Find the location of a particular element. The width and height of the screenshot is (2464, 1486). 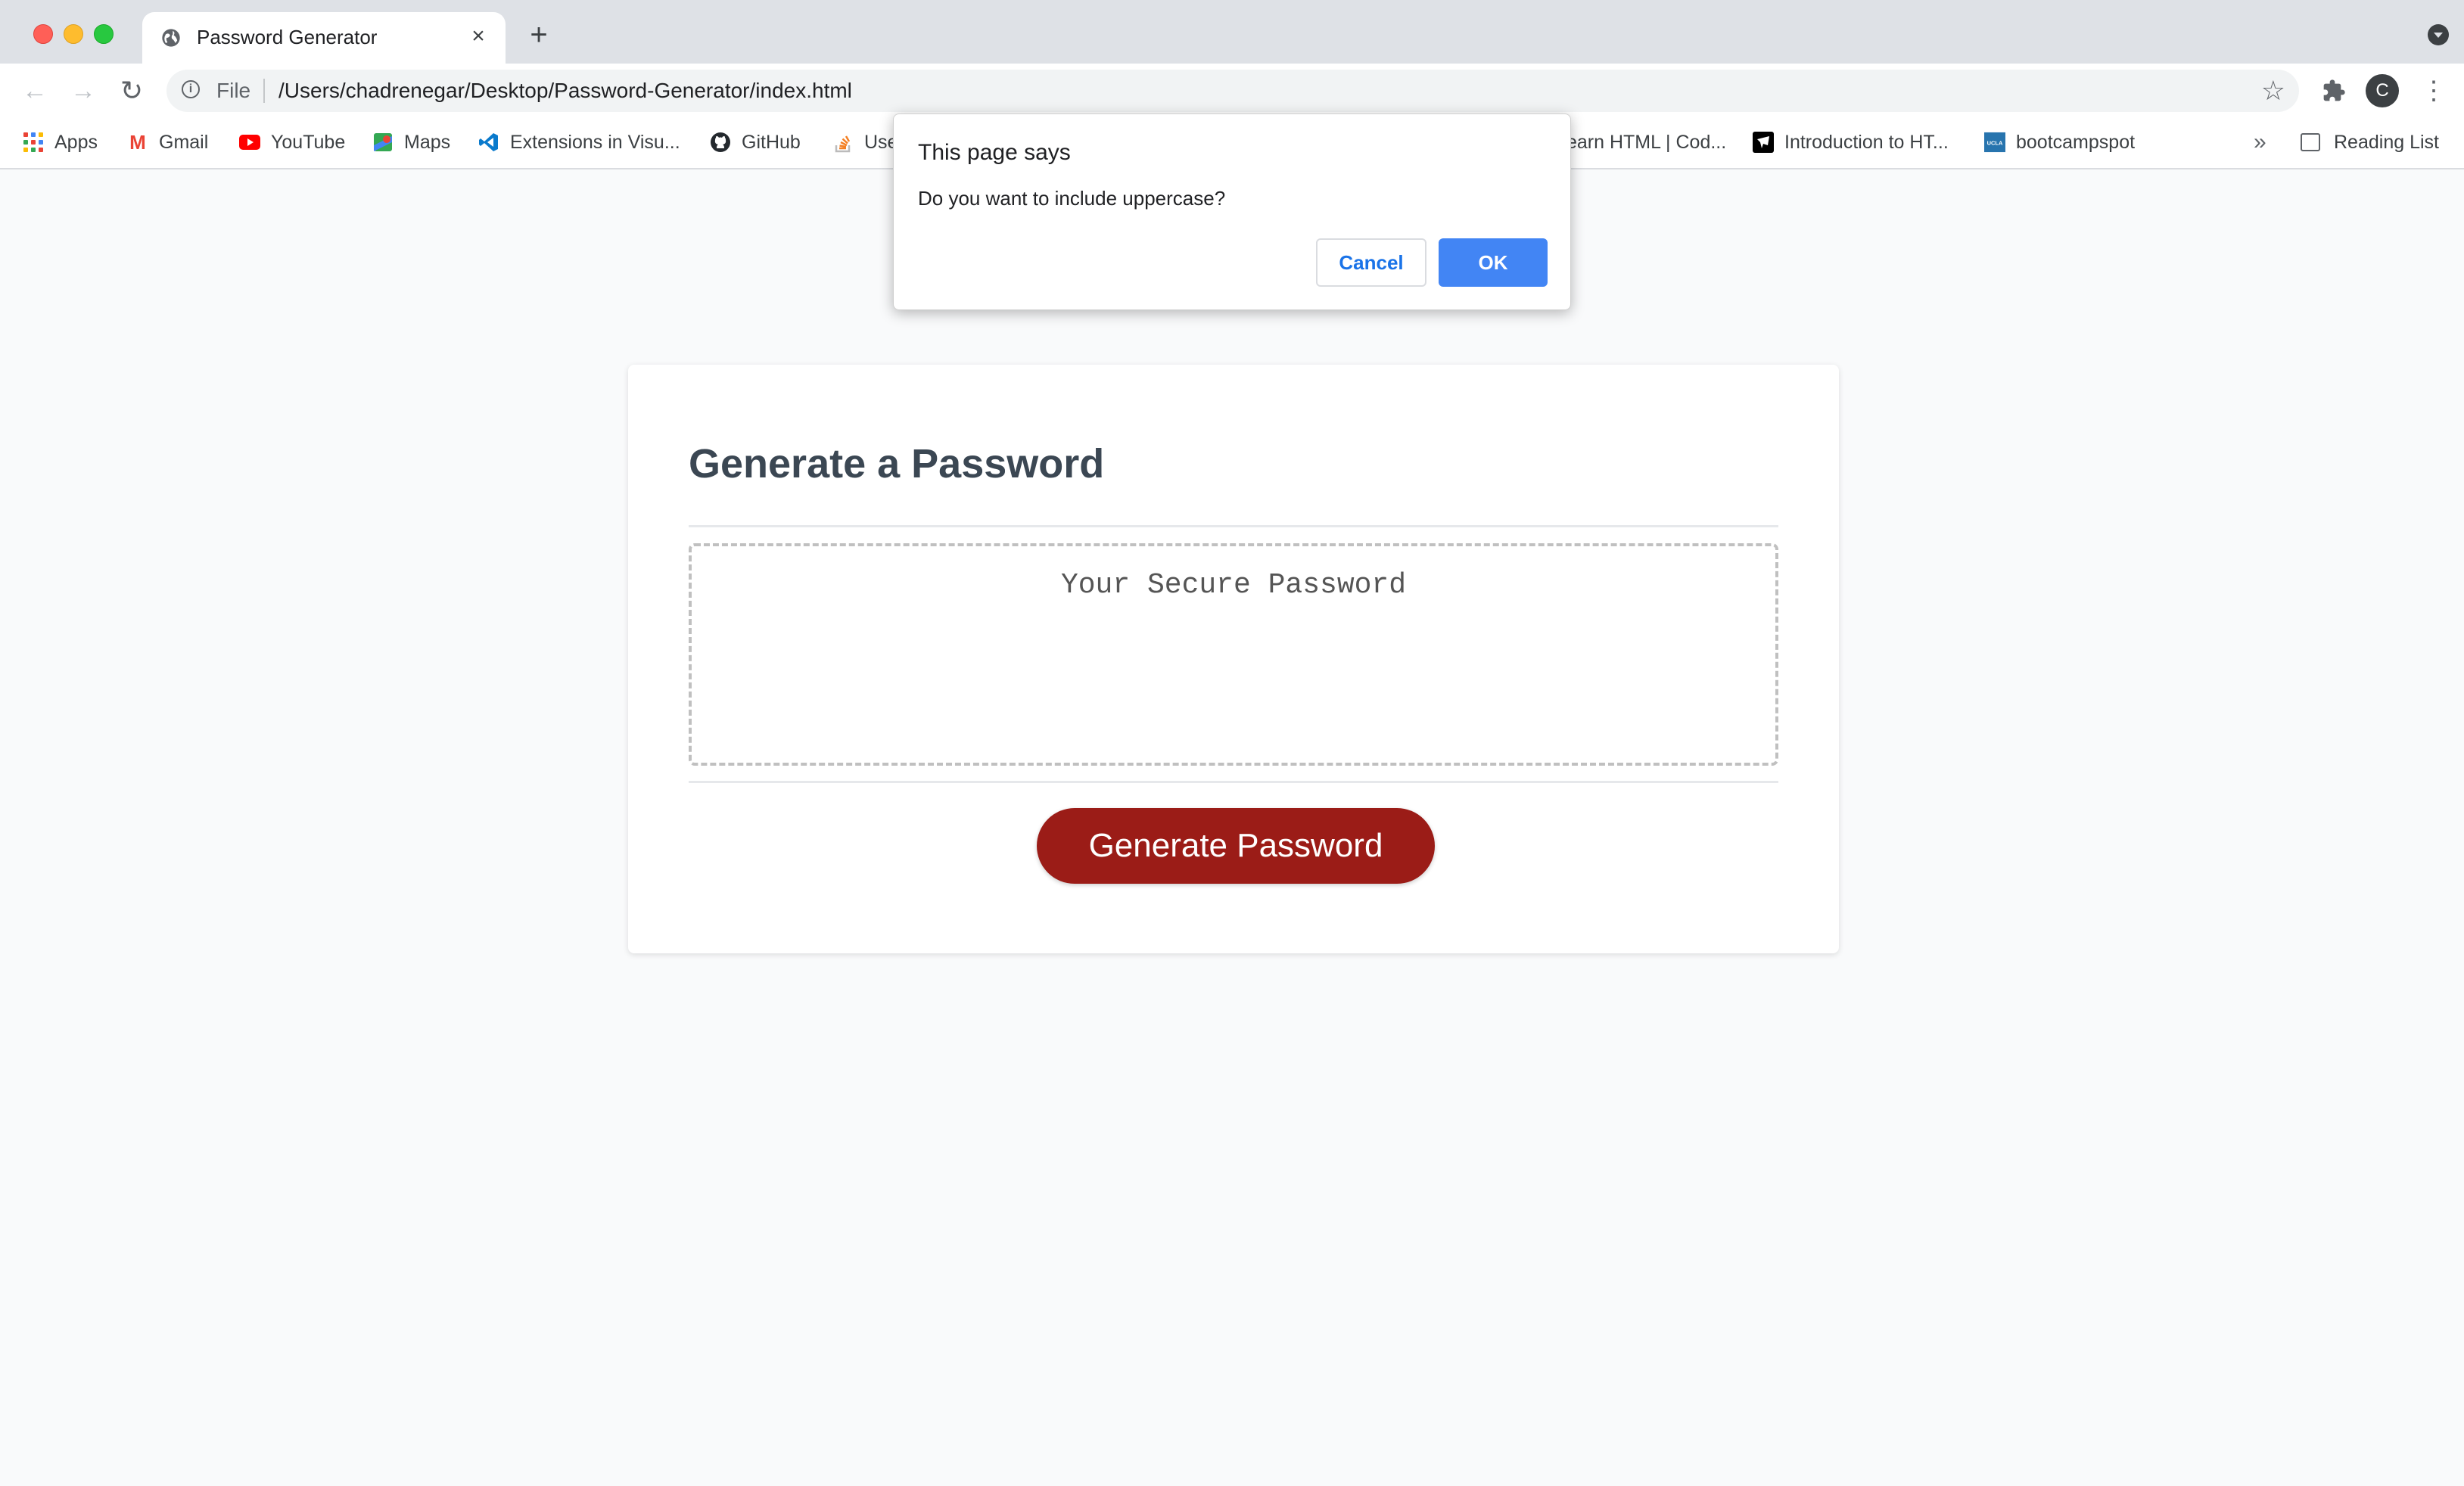

reading-list-button: Reading List is located at coordinates (2370, 142).